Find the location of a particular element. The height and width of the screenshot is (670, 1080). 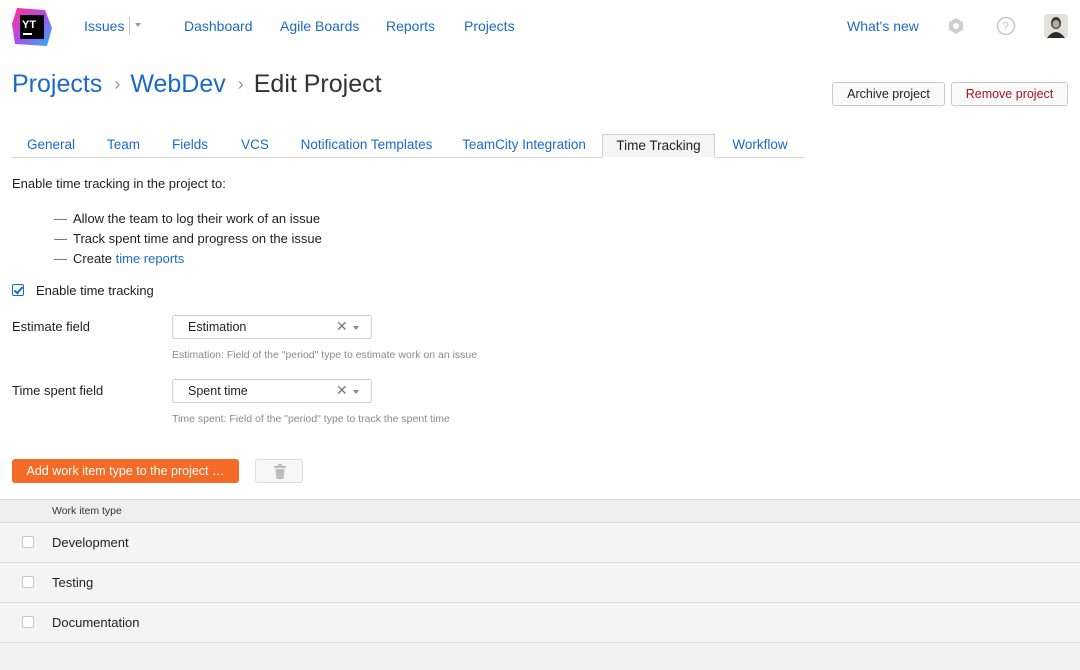

settings-gear-icon is located at coordinates (956, 26).